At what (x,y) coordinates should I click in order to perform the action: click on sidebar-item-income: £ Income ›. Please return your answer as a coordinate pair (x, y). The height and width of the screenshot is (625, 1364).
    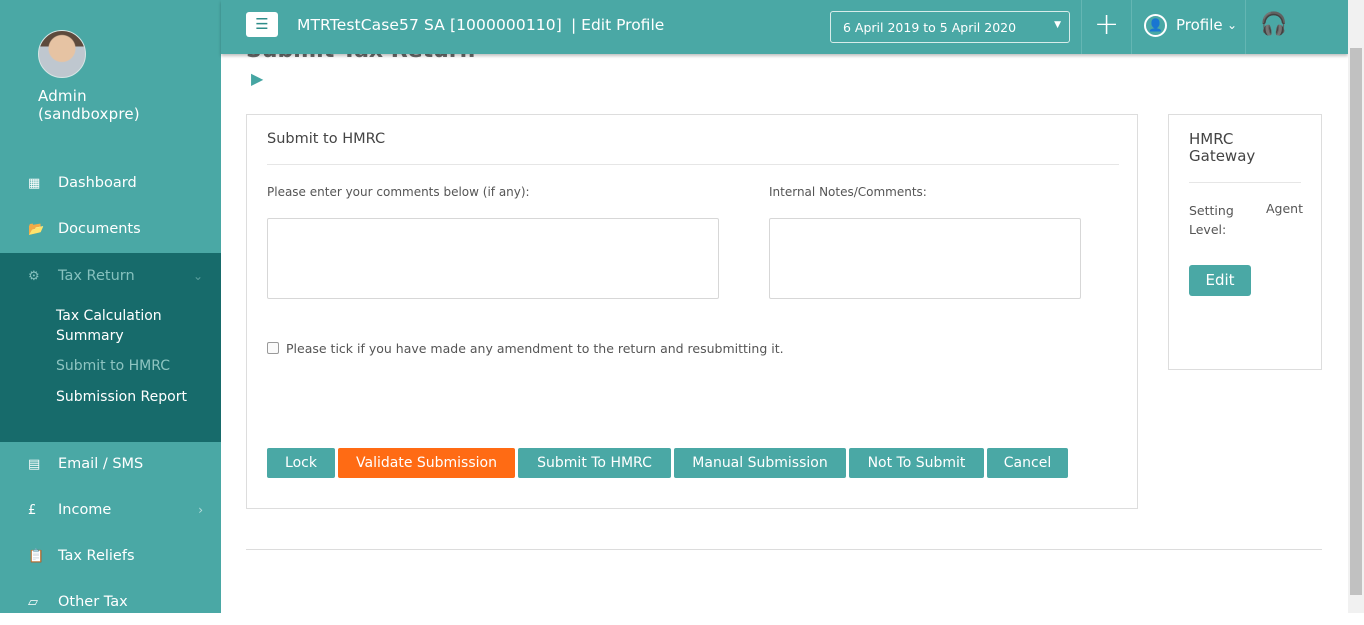
    Looking at the image, I should click on (110, 510).